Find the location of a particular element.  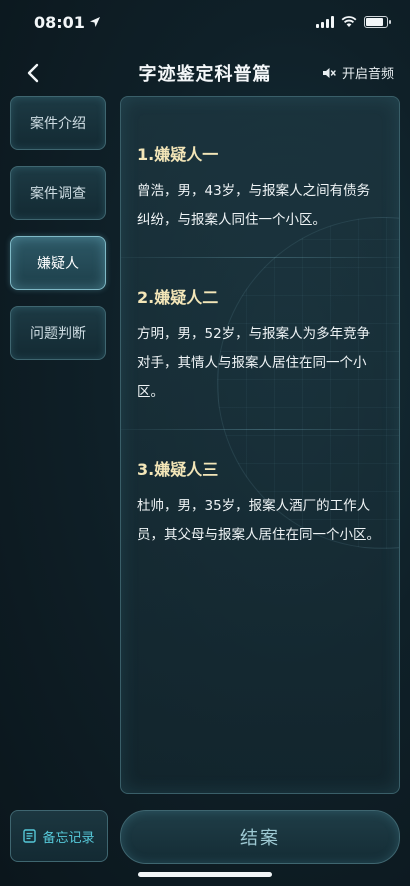

back-button is located at coordinates (33, 73).